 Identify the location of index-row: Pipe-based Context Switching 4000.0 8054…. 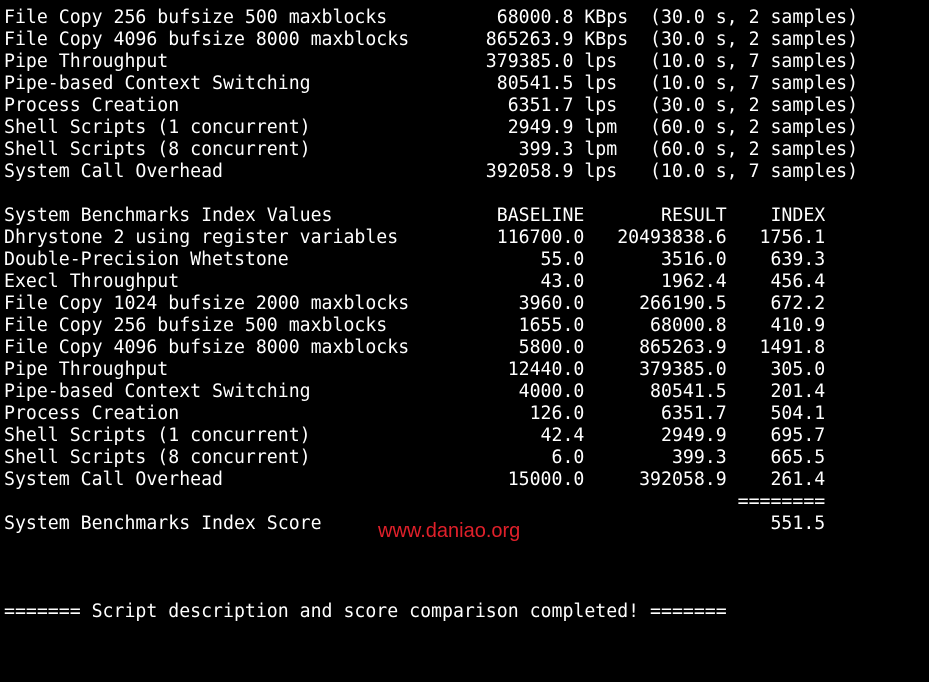
(415, 391).